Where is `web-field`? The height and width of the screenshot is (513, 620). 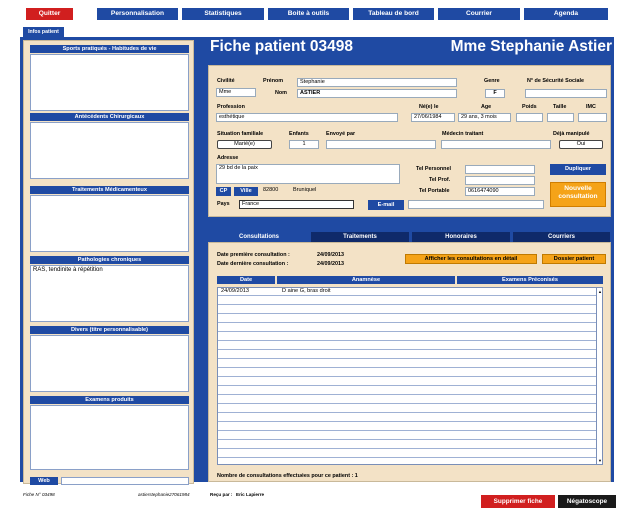
web-field is located at coordinates (125, 481).